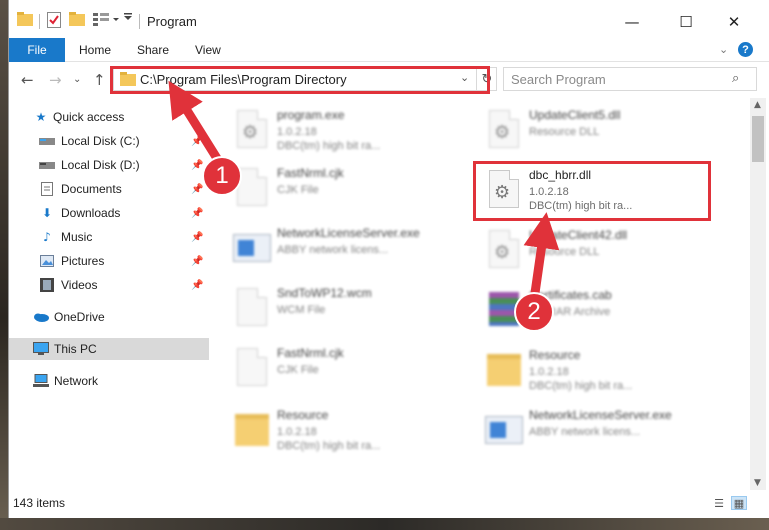  Describe the element at coordinates (301, 310) in the screenshot. I see `file-detail: WCM File` at that location.